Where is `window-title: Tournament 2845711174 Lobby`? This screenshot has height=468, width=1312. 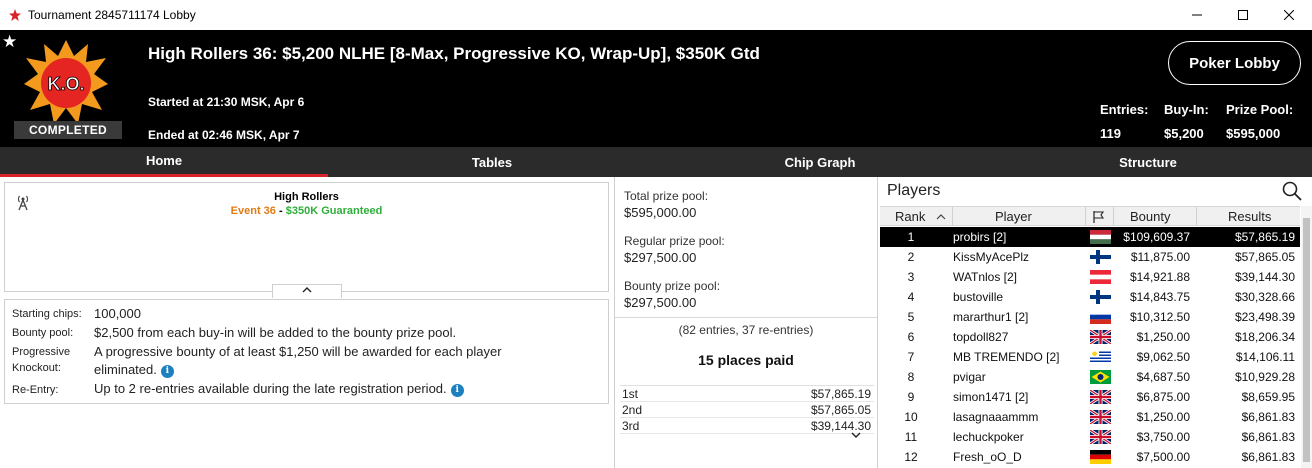
window-title: Tournament 2845711174 Lobby is located at coordinates (112, 15).